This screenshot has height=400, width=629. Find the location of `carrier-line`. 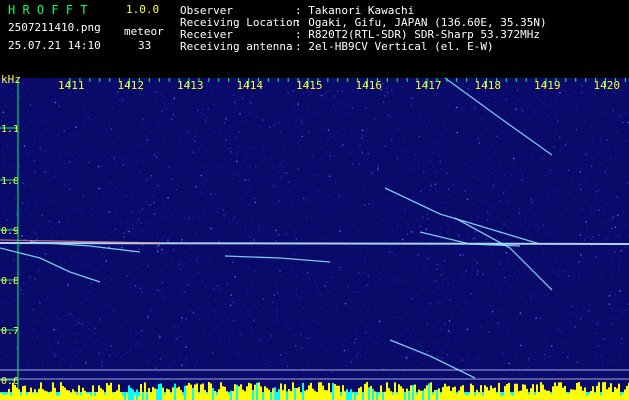

carrier-line is located at coordinates (314, 243).